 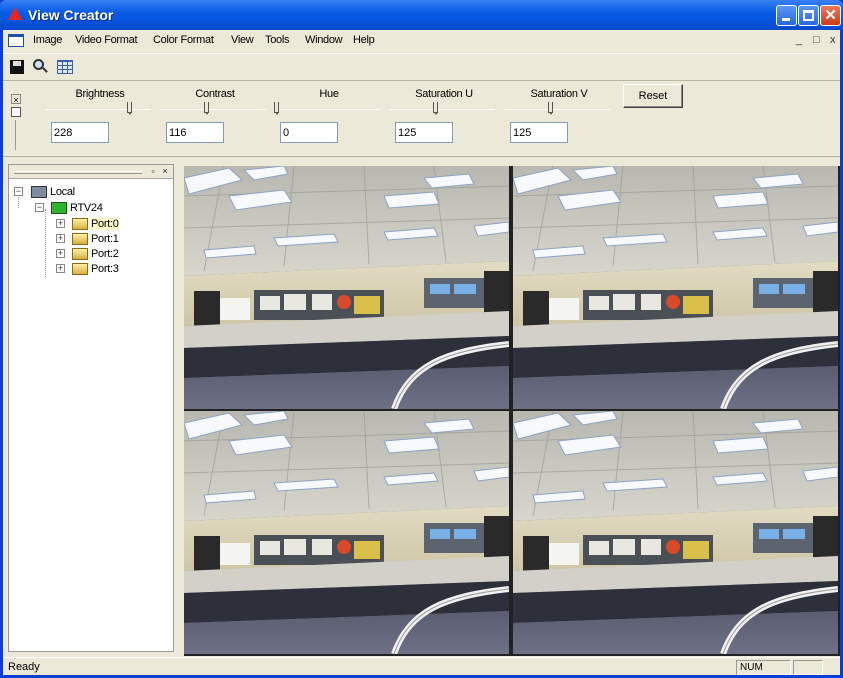 What do you see at coordinates (45, 70) in the screenshot?
I see `zoom-icon-handle` at bounding box center [45, 70].